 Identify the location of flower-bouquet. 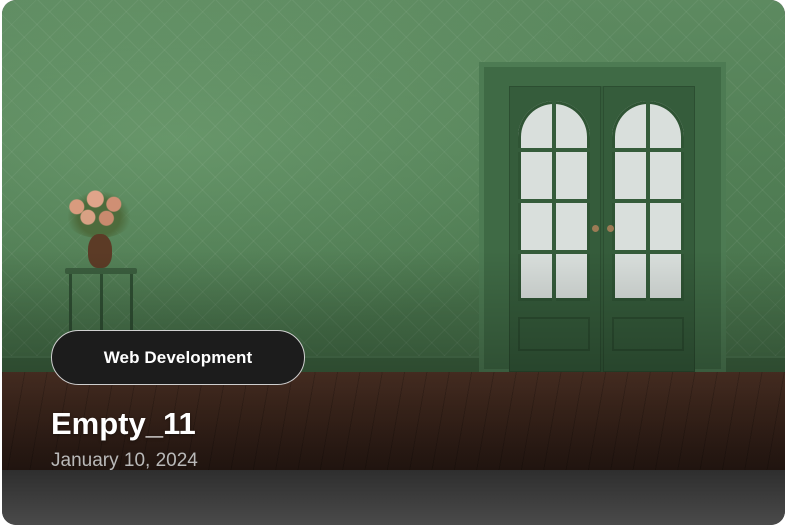
(99, 212).